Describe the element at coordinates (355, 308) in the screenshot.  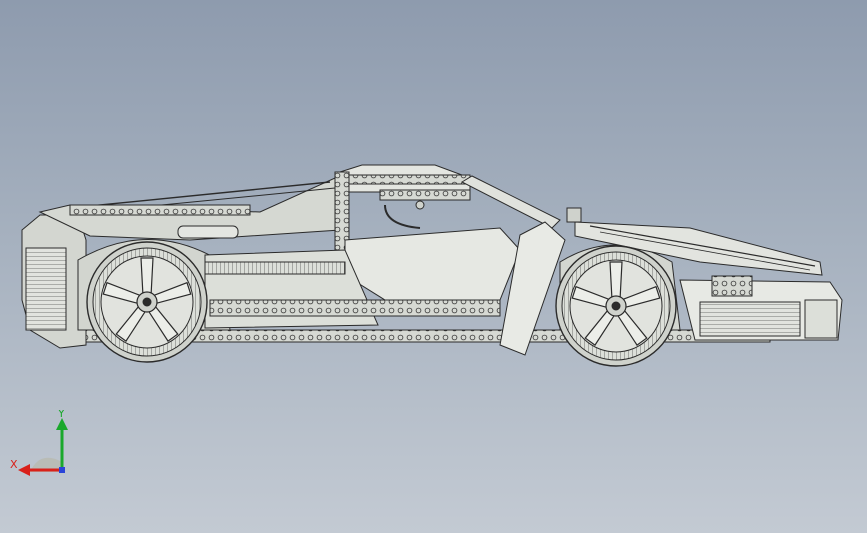
I see `sill-beam` at that location.